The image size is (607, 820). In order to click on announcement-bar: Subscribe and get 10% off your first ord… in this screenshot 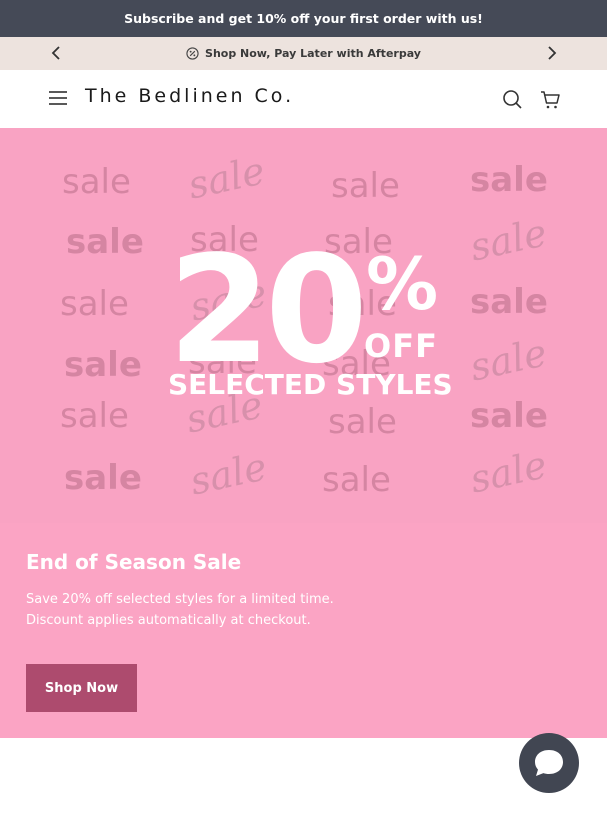, I will do `click(303, 18)`.